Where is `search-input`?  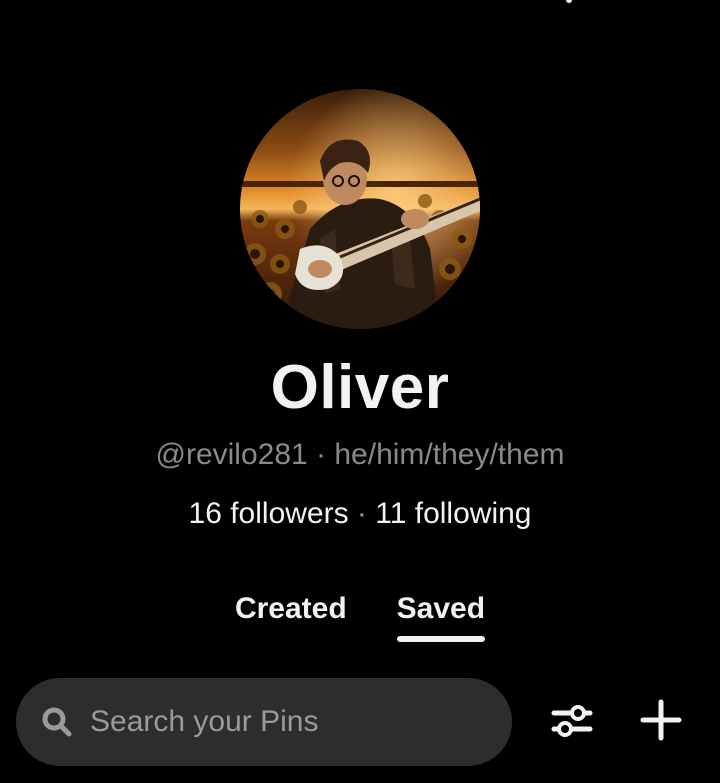 search-input is located at coordinates (290, 722).